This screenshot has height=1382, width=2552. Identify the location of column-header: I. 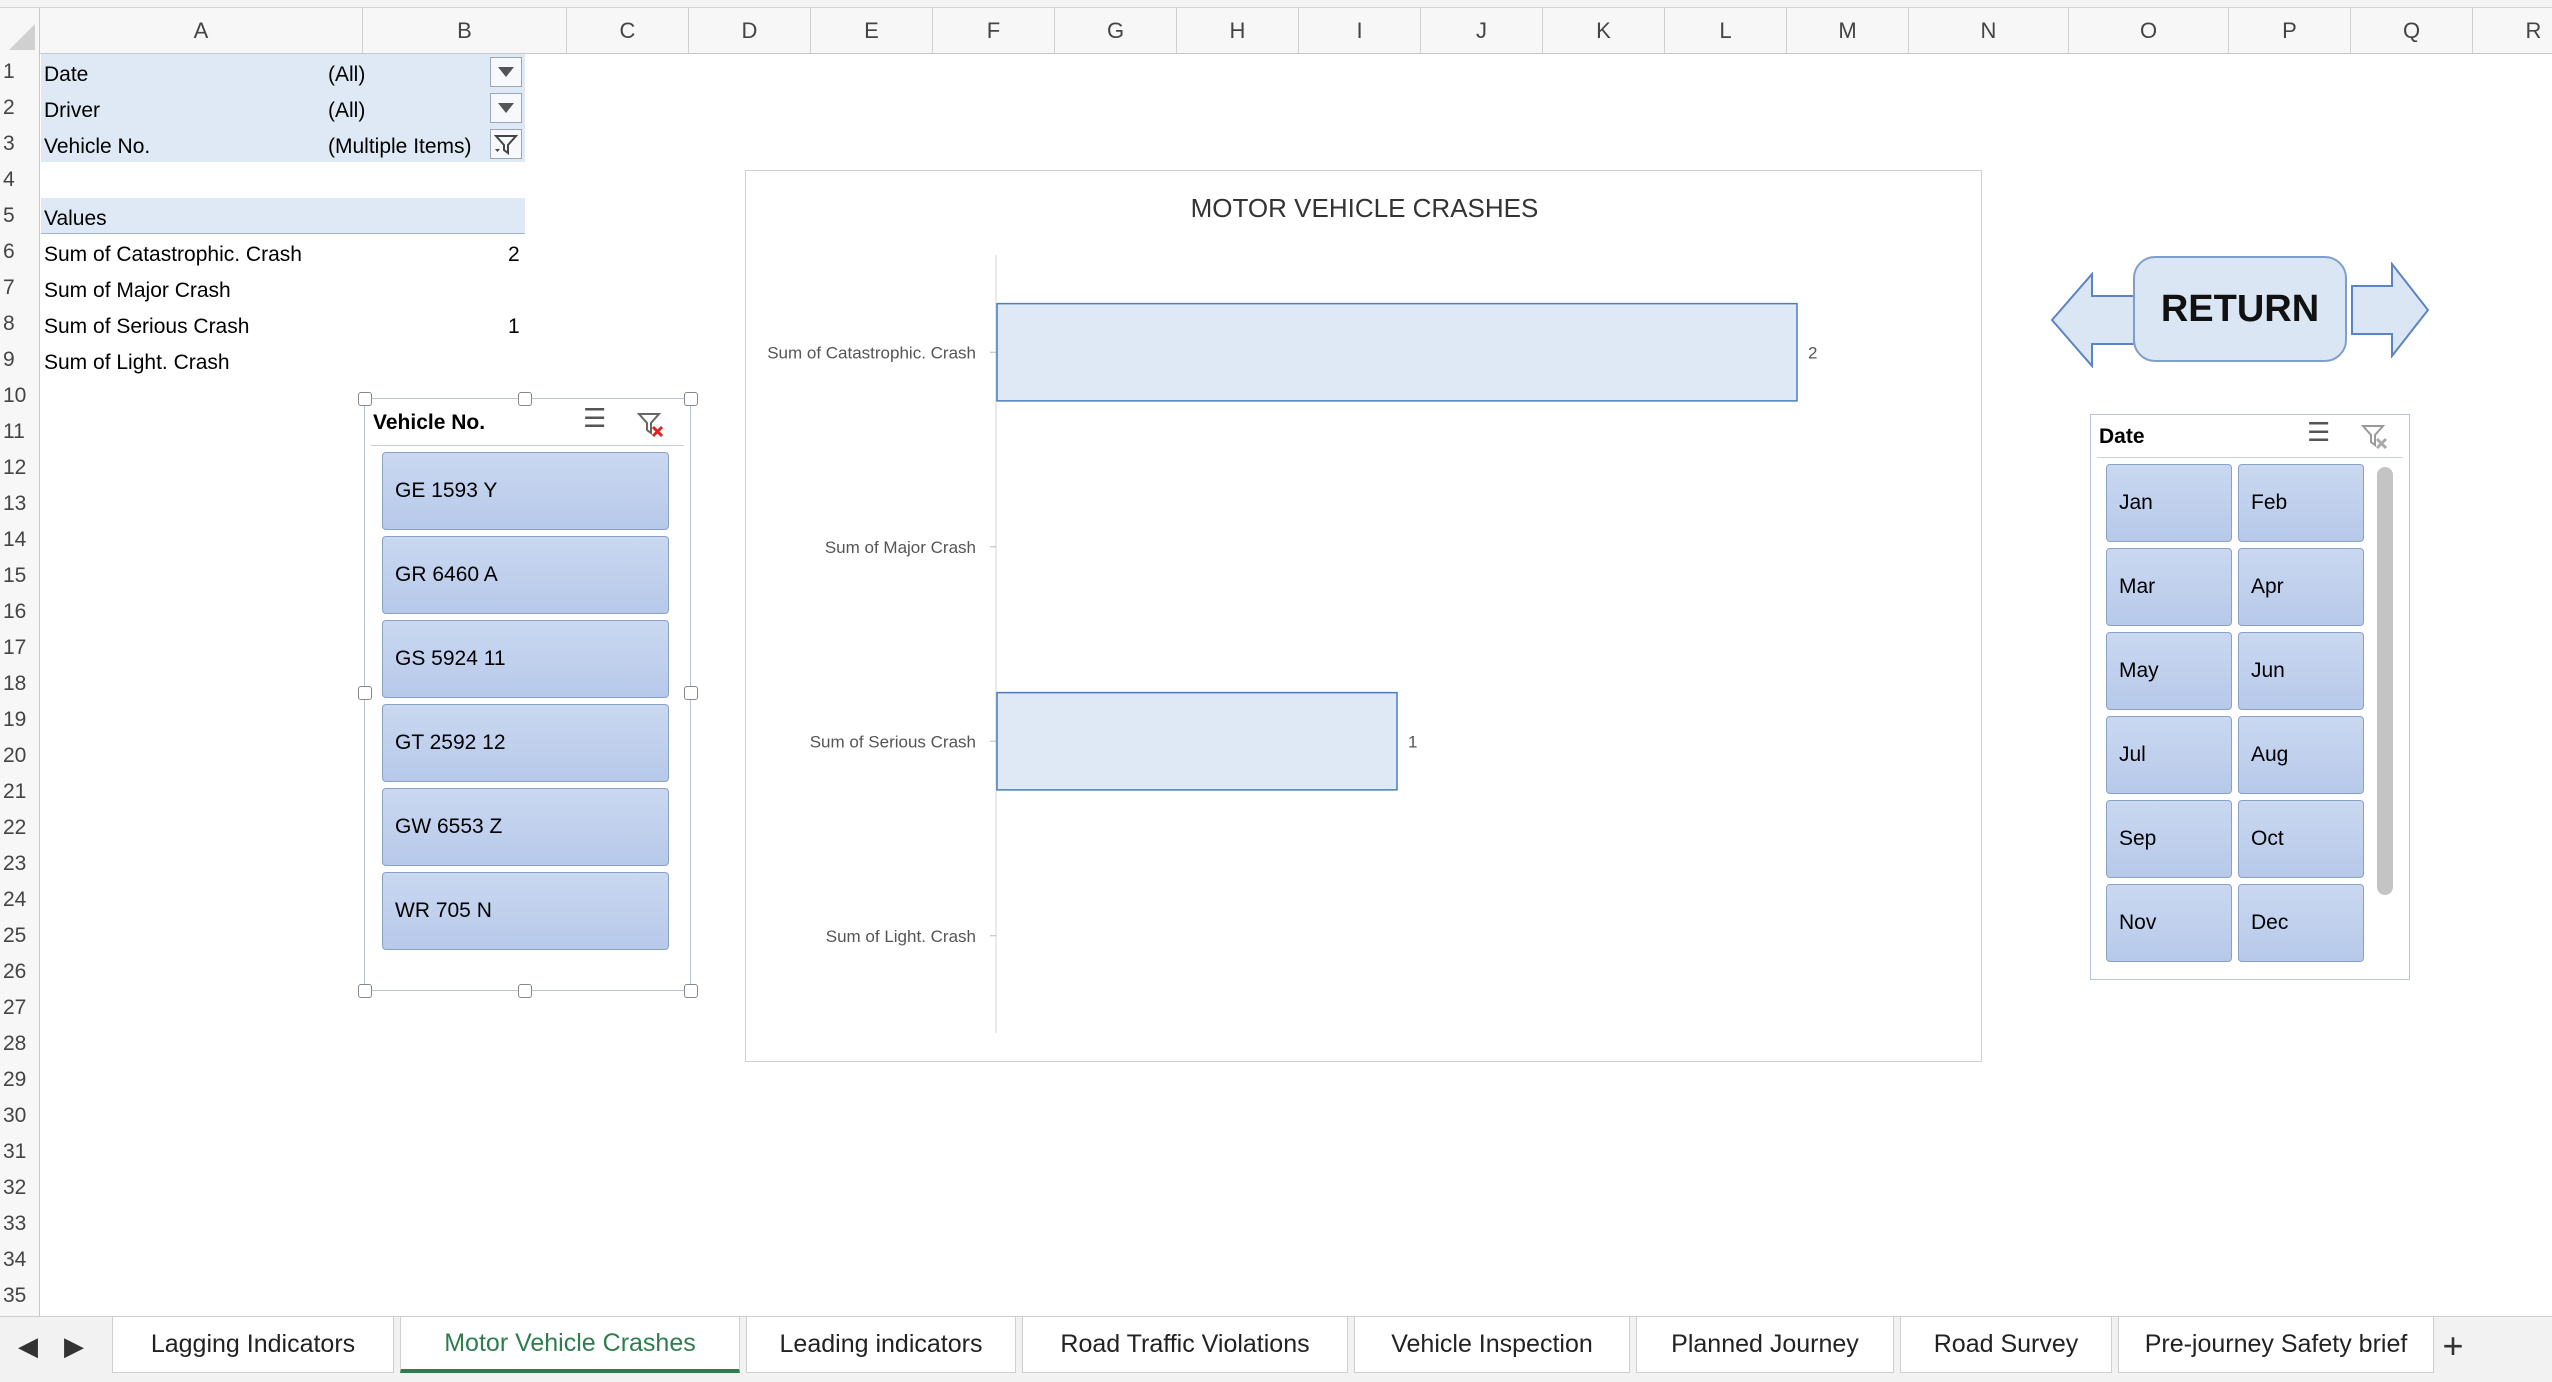
(1360, 31).